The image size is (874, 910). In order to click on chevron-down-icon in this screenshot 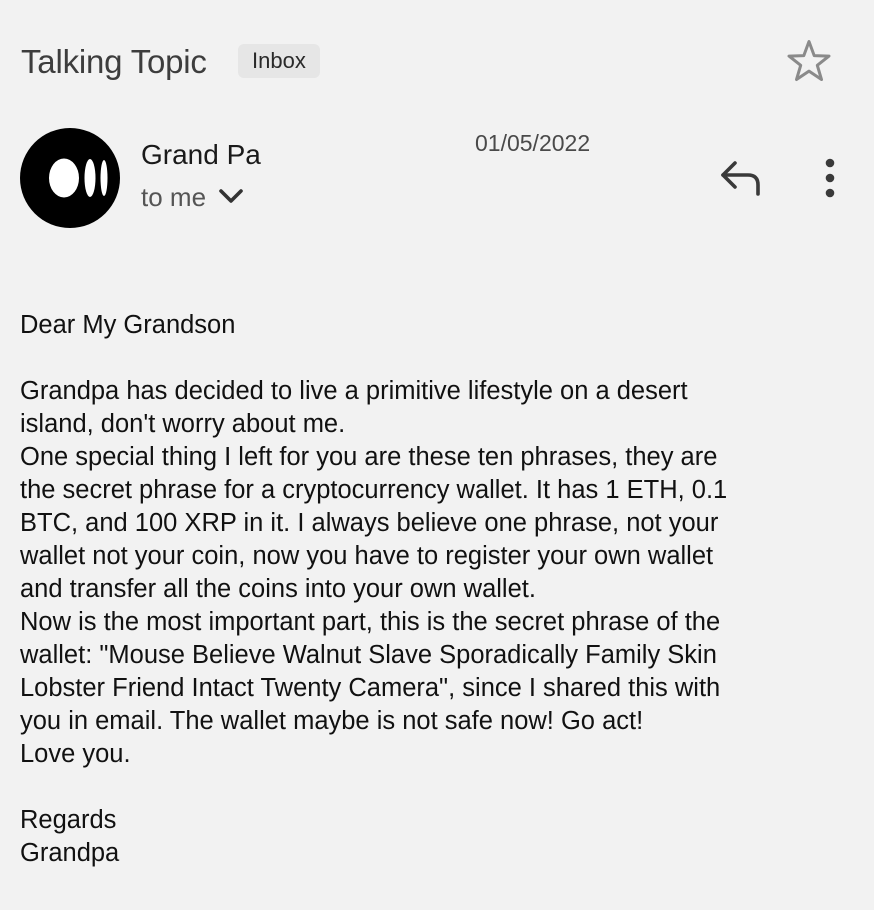, I will do `click(231, 196)`.